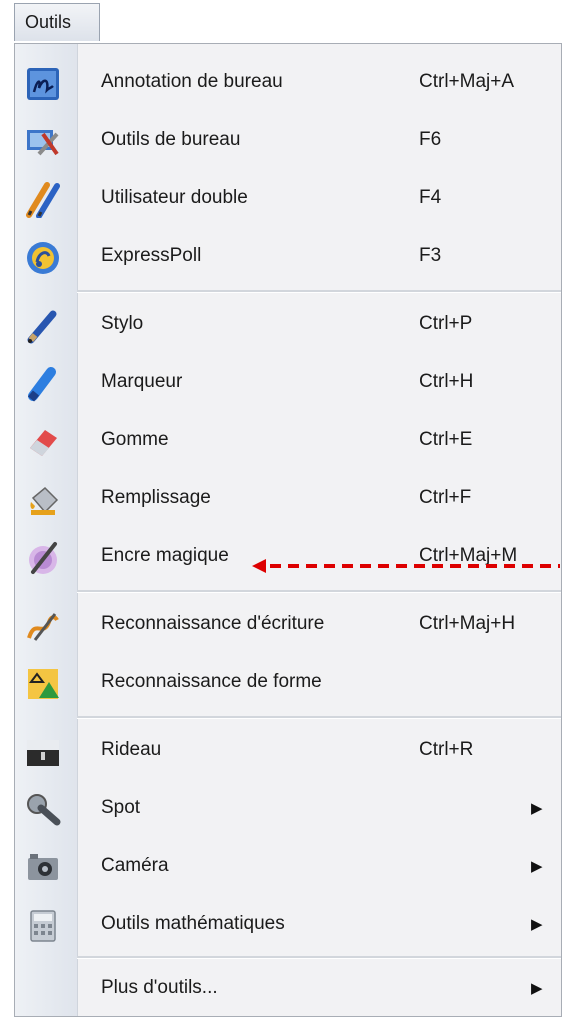 Image resolution: width=564 pixels, height=1021 pixels. I want to click on spotlight-icon, so click(43, 810).